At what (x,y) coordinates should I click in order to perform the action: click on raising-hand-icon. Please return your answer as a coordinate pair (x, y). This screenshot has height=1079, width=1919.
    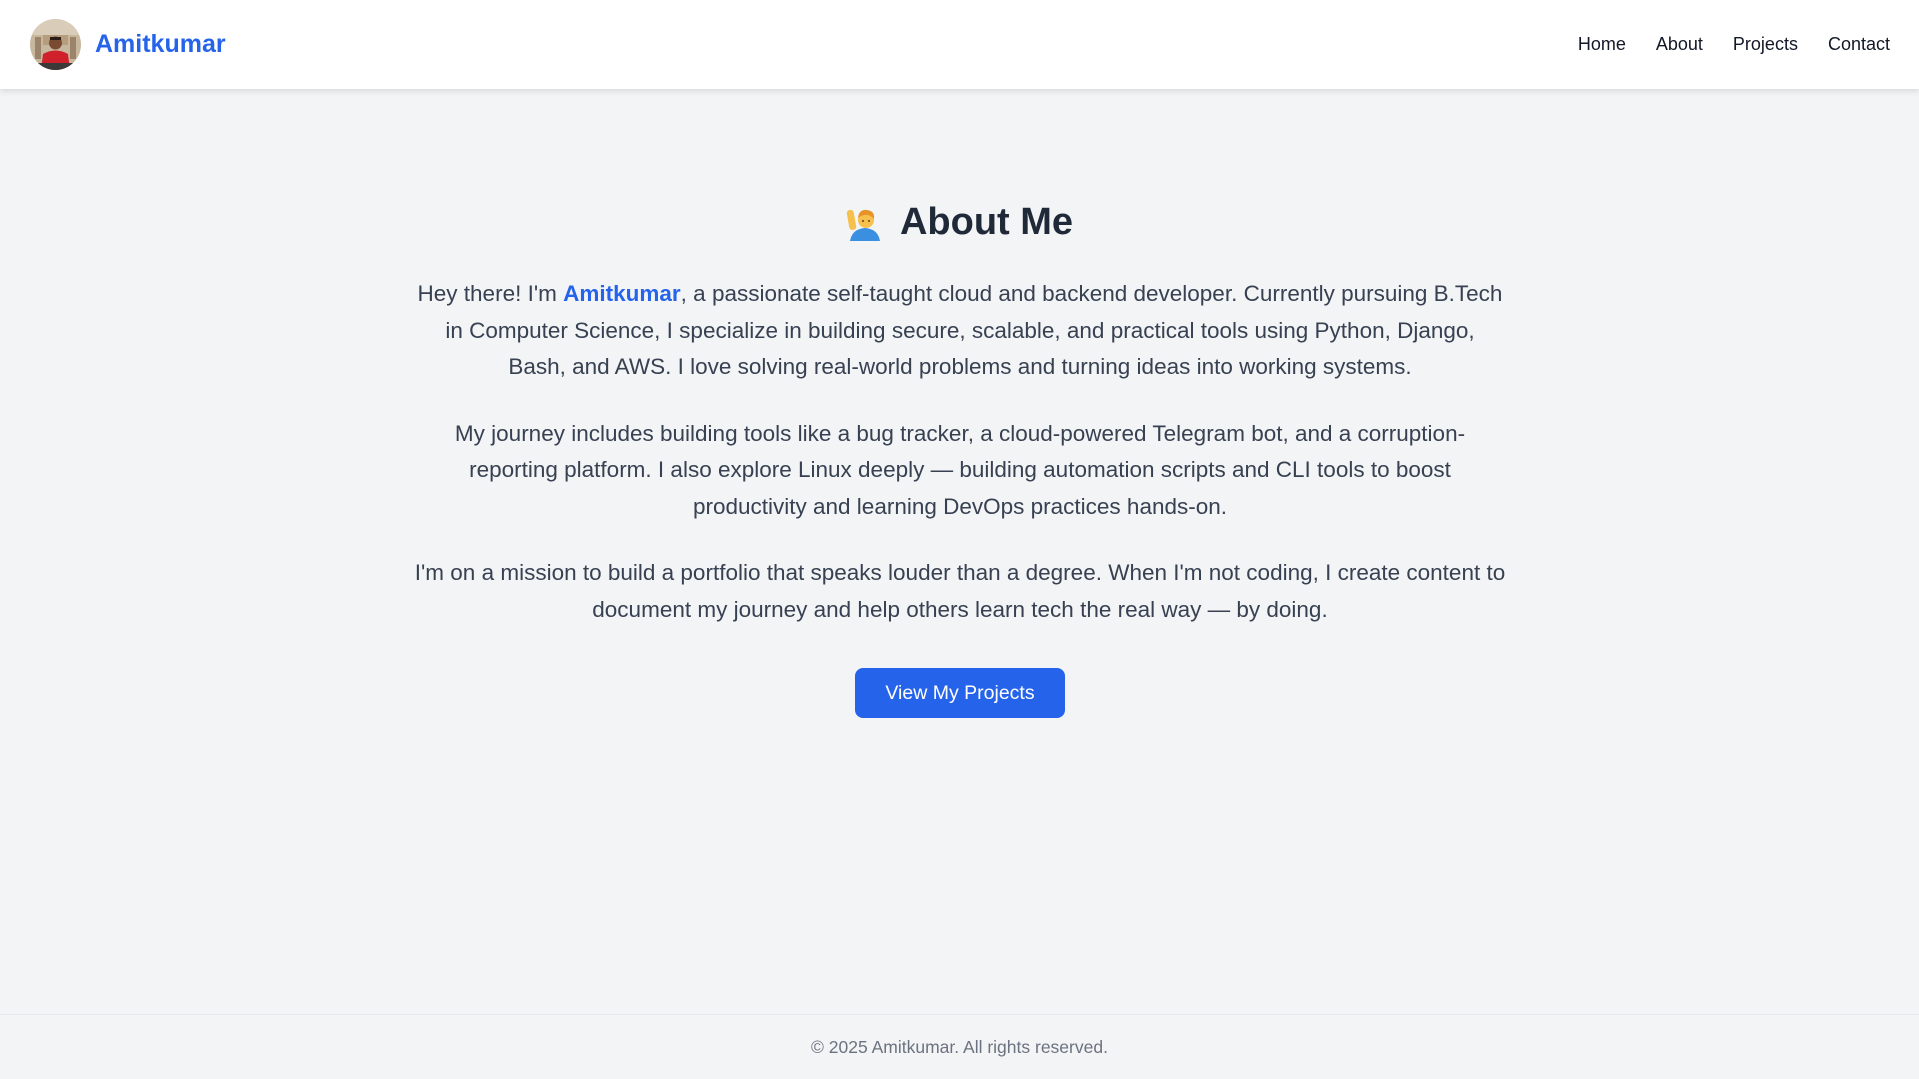
    Looking at the image, I should click on (865, 223).